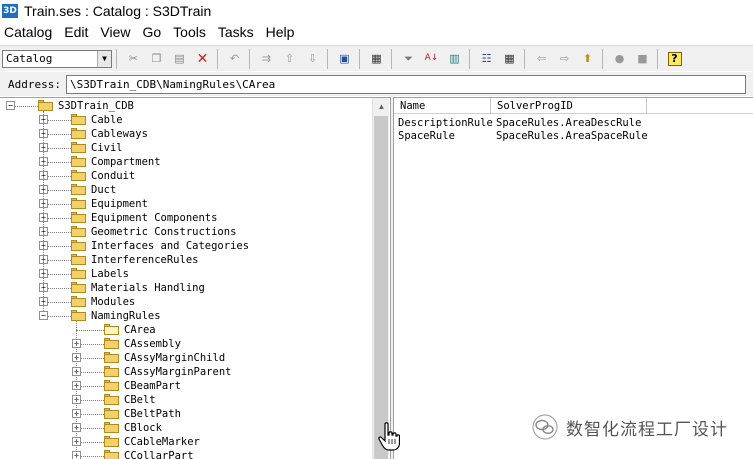 This screenshot has width=753, height=459. Describe the element at coordinates (186, 176) in the screenshot. I see `tree-item: + Conduit` at that location.